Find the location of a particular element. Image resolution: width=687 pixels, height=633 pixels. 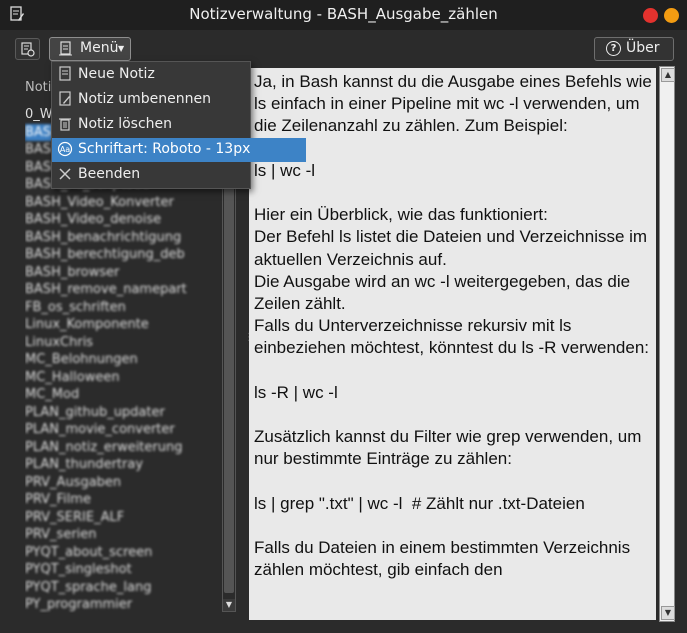

title-bar: Notizverwaltung - BASH_Ausgabe_zählen is located at coordinates (343, 15).